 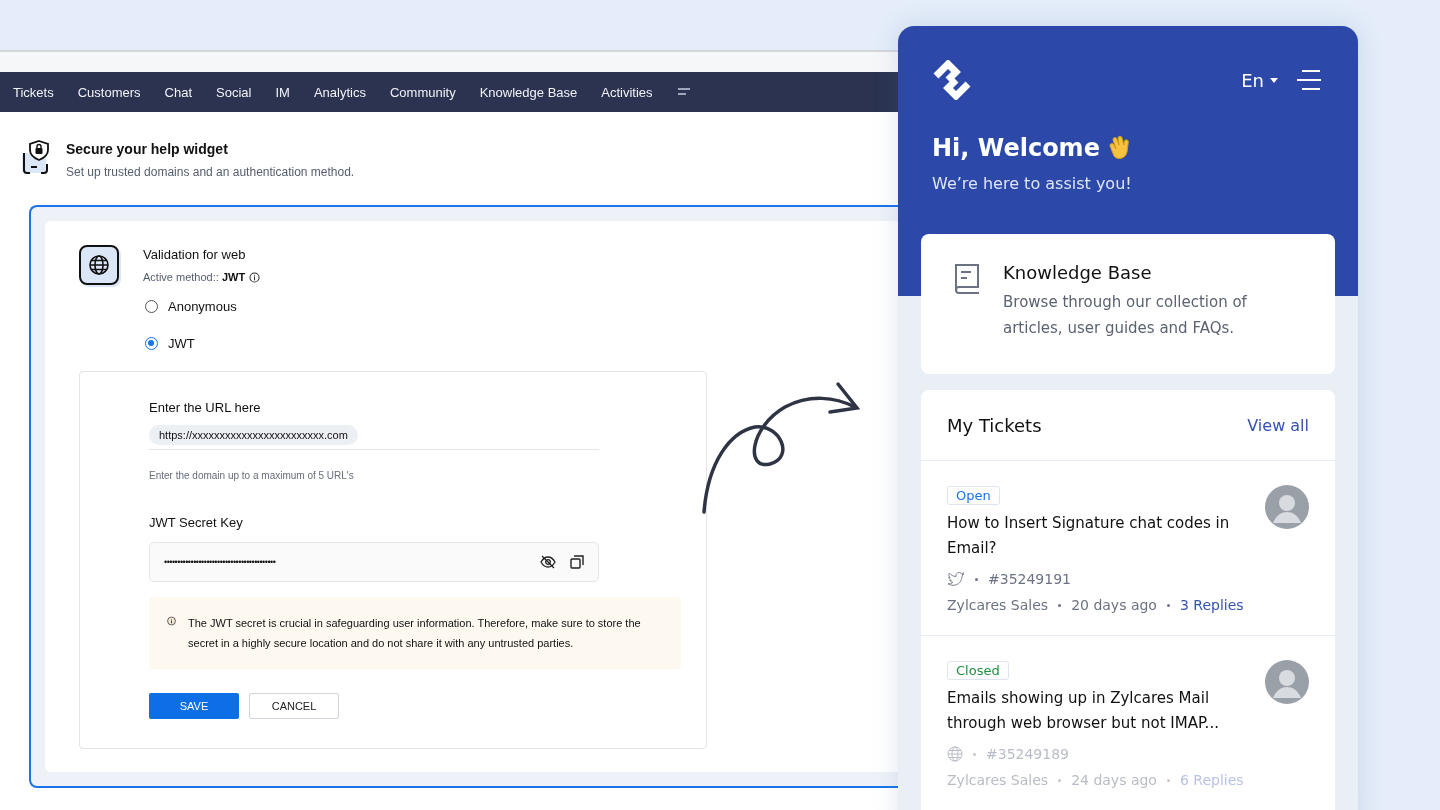 What do you see at coordinates (109, 92) in the screenshot?
I see `nav-item: Customers` at bounding box center [109, 92].